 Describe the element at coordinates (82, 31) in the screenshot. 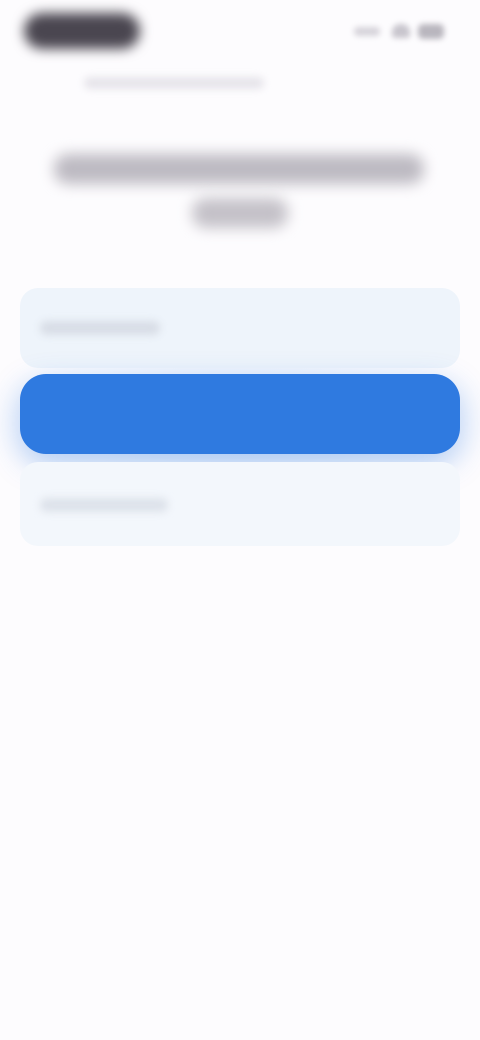

I see `status-time` at that location.